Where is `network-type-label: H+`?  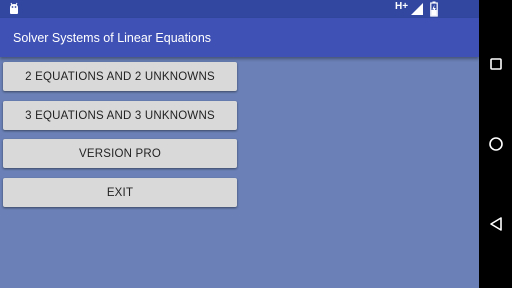 network-type-label: H+ is located at coordinates (402, 6).